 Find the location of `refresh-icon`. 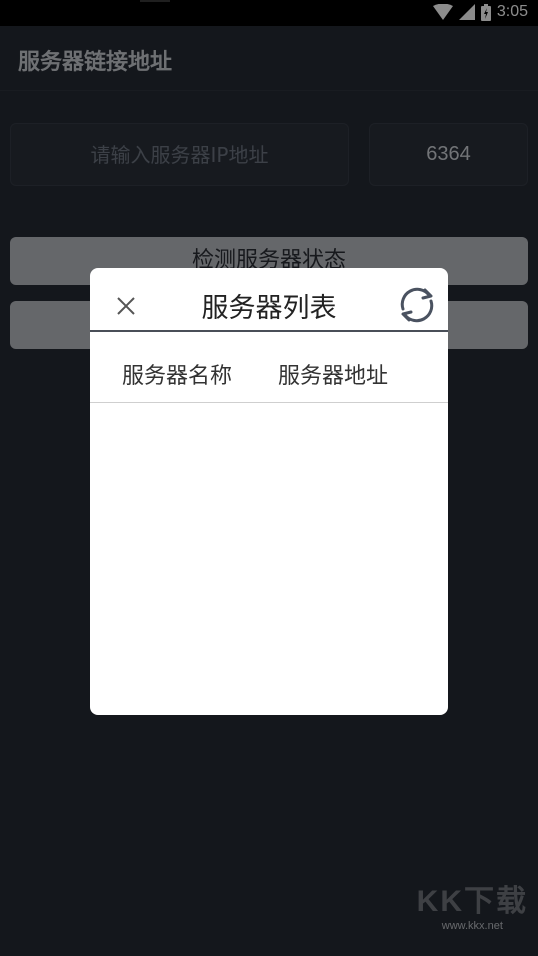

refresh-icon is located at coordinates (417, 305).